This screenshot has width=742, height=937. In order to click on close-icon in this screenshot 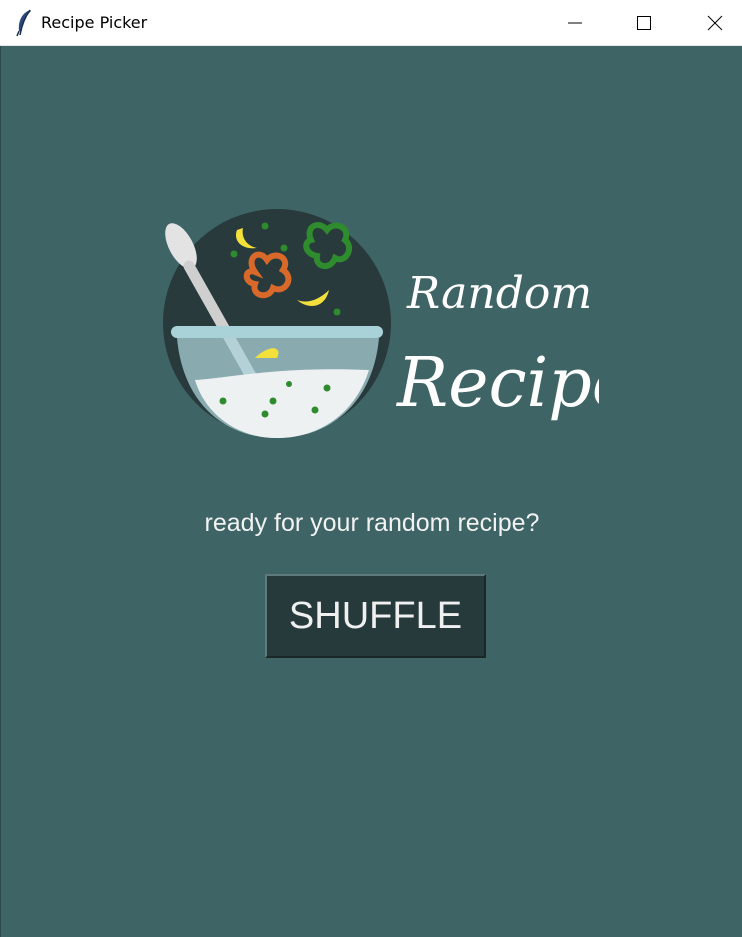, I will do `click(715, 22)`.